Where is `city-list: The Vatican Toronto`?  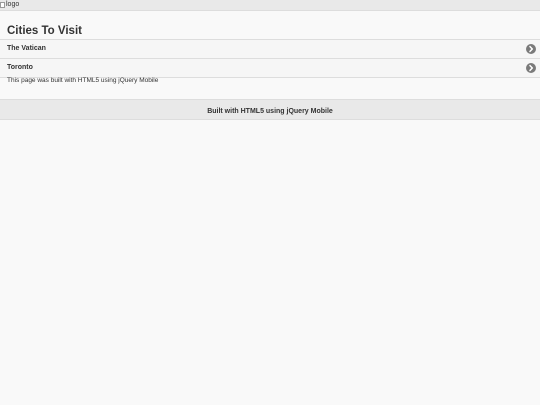
city-list: The Vatican Toronto is located at coordinates (270, 58).